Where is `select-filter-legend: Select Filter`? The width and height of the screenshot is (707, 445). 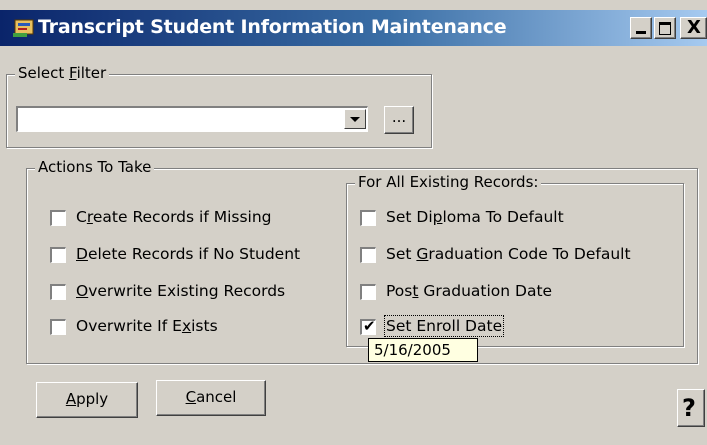
select-filter-legend: Select Filter is located at coordinates (62, 73).